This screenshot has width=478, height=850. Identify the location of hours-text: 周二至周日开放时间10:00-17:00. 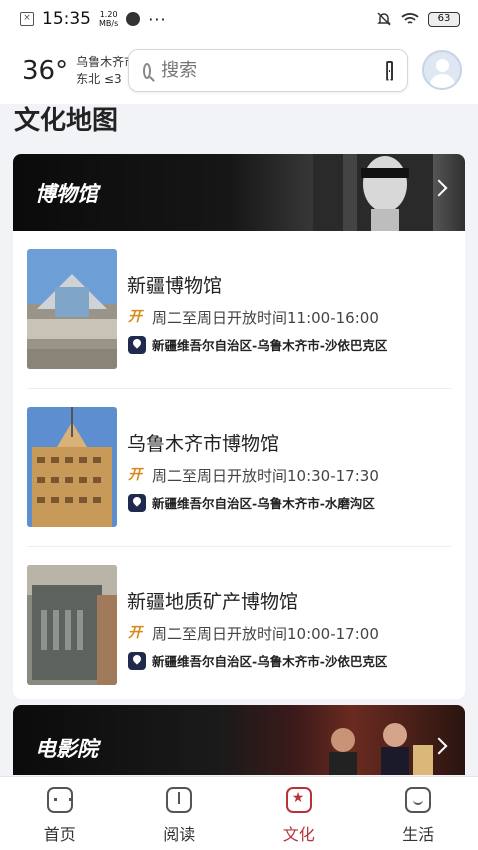
(265, 634).